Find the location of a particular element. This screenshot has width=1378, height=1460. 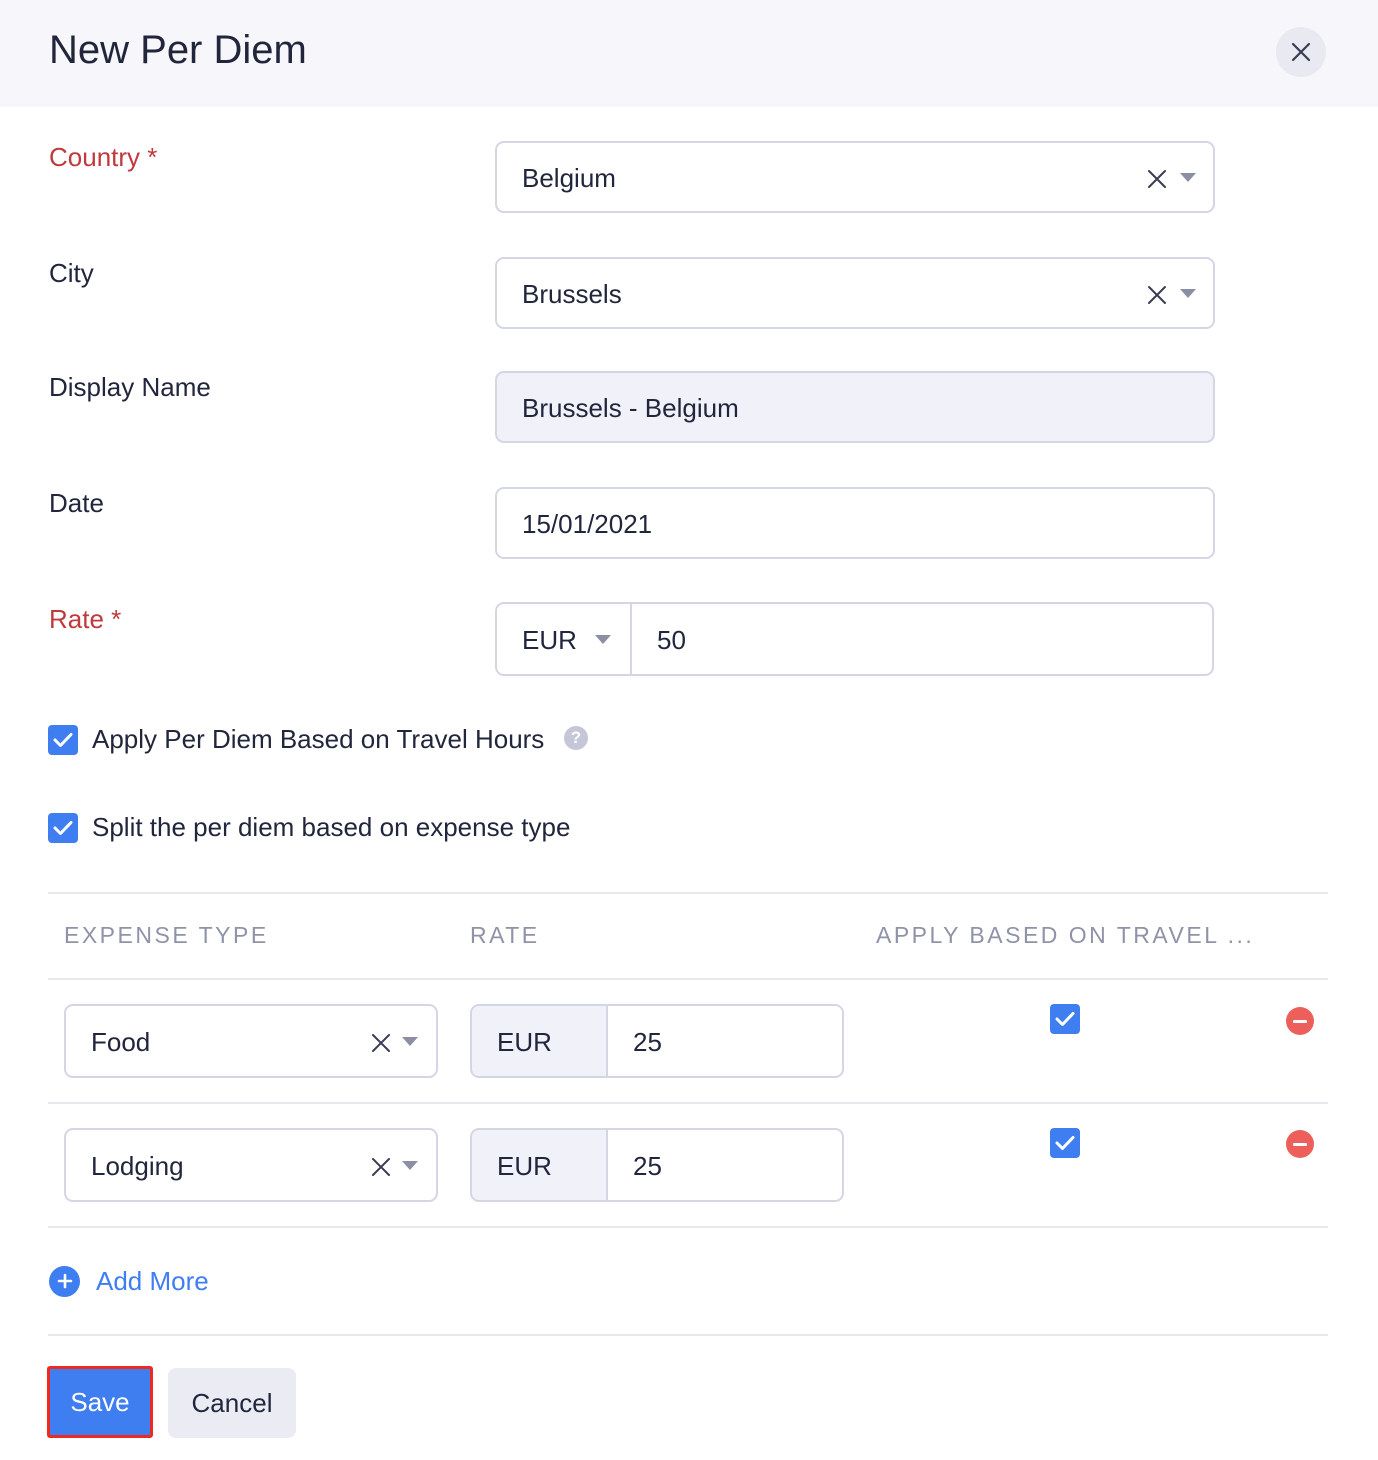

city-select: Brussels is located at coordinates (855, 293).